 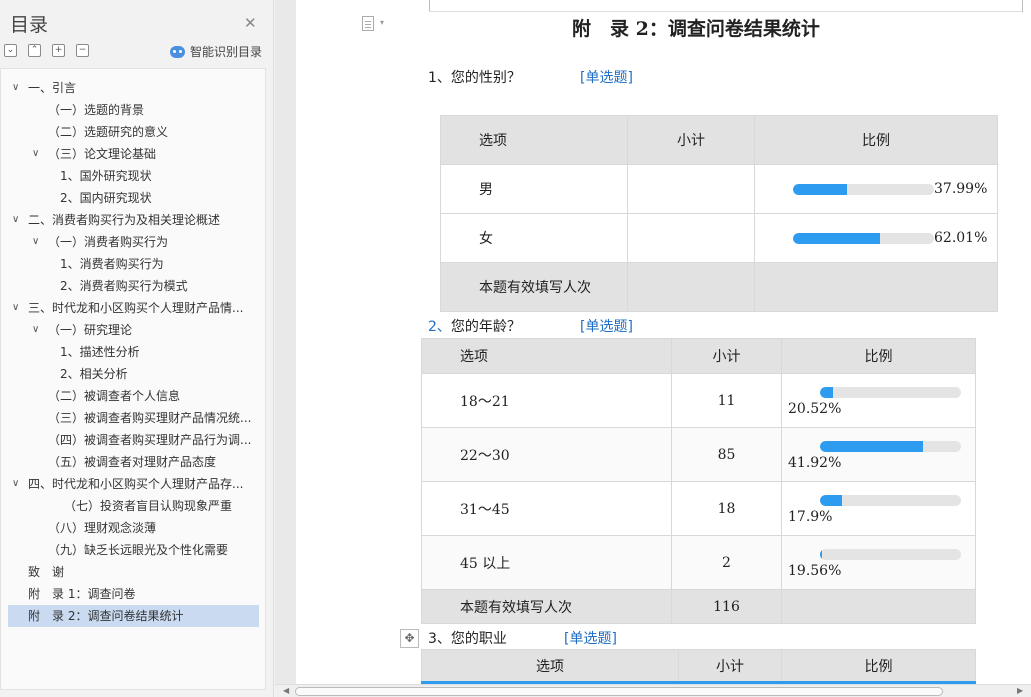 I want to click on scroll-right-icon: ▶, so click(x=1020, y=690).